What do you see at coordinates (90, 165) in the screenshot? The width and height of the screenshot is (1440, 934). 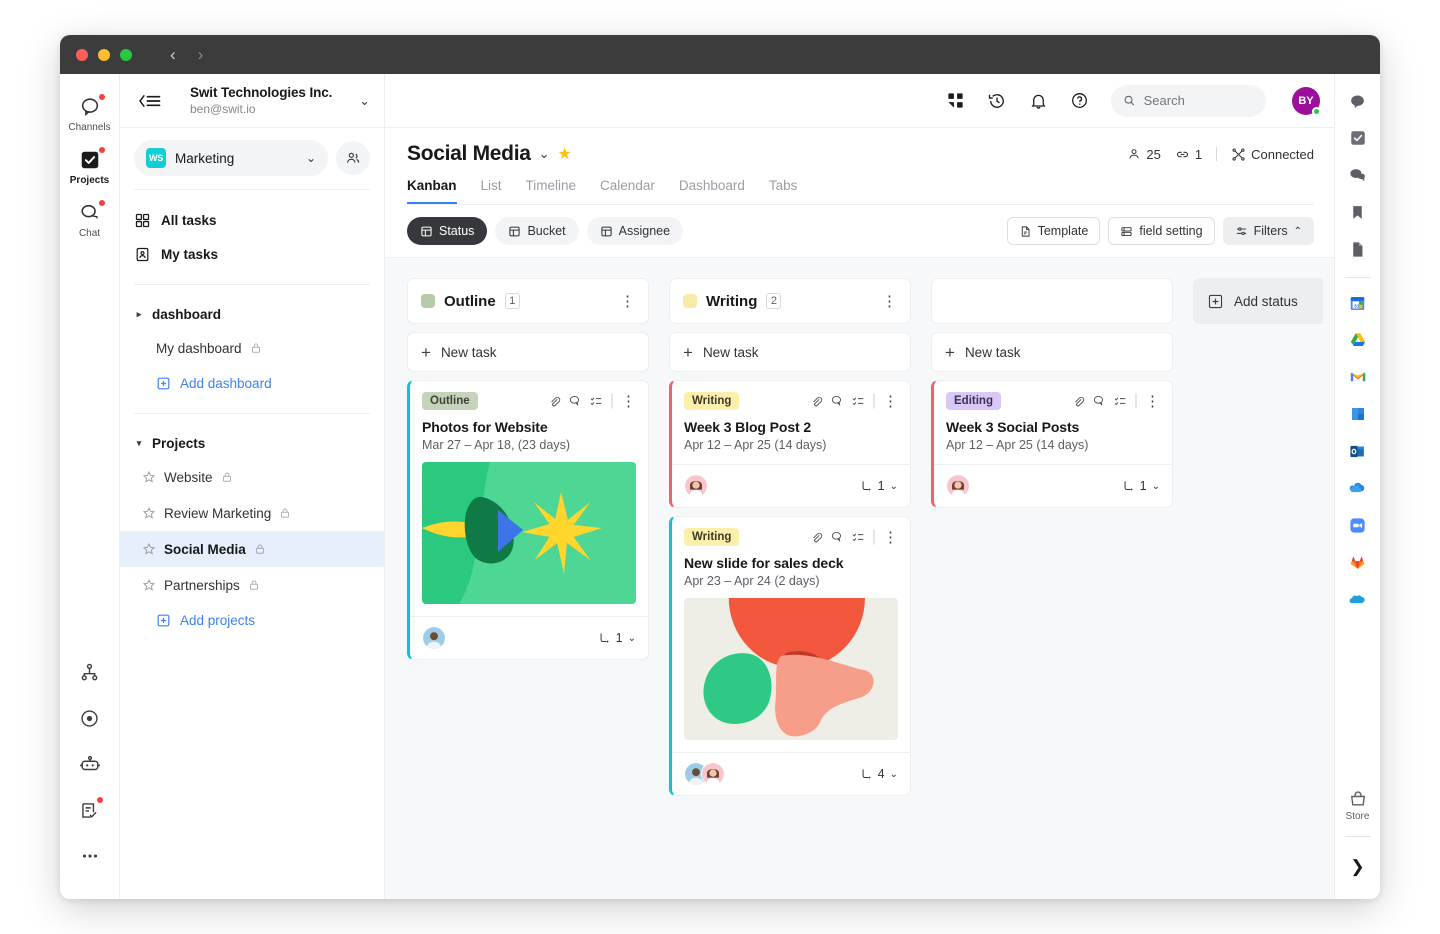 I see `rail-item-projects: Projects` at bounding box center [90, 165].